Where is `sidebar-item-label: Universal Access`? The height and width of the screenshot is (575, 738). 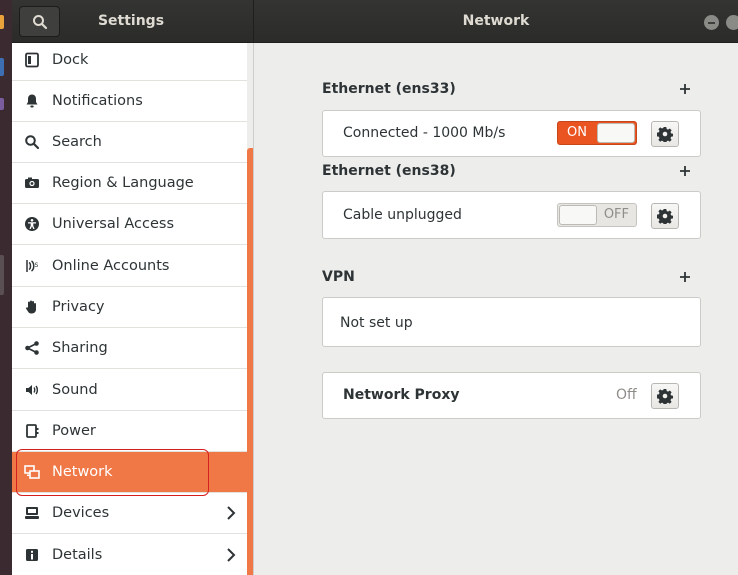
sidebar-item-label: Universal Access is located at coordinates (113, 224).